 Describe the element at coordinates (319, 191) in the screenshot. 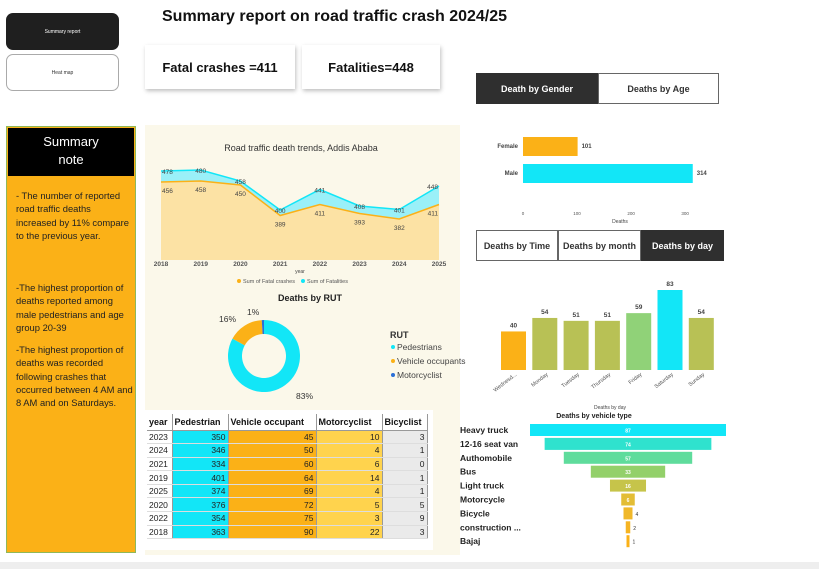

I see `fatalities-label: 441` at that location.